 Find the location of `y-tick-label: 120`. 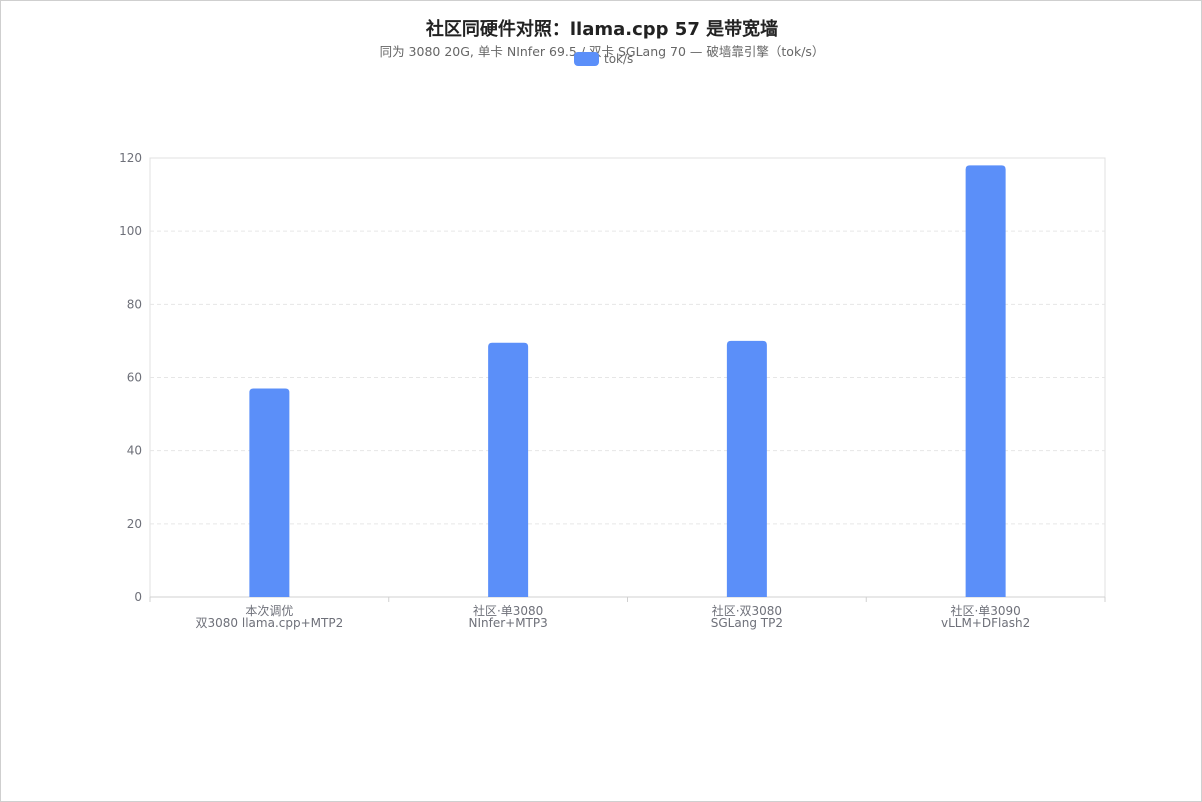

y-tick-label: 120 is located at coordinates (130, 158).